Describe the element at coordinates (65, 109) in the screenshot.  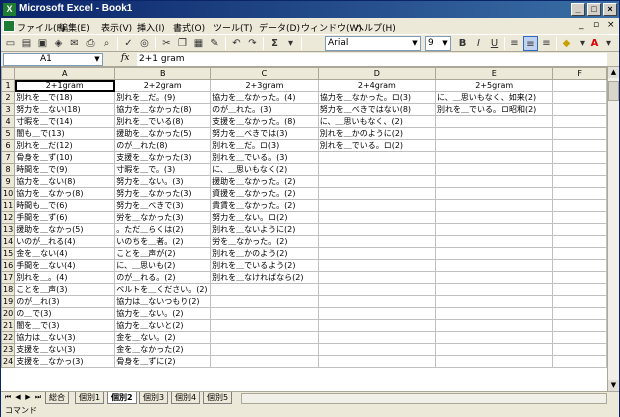
I see `cell: 努力を＿ない(18)` at that location.